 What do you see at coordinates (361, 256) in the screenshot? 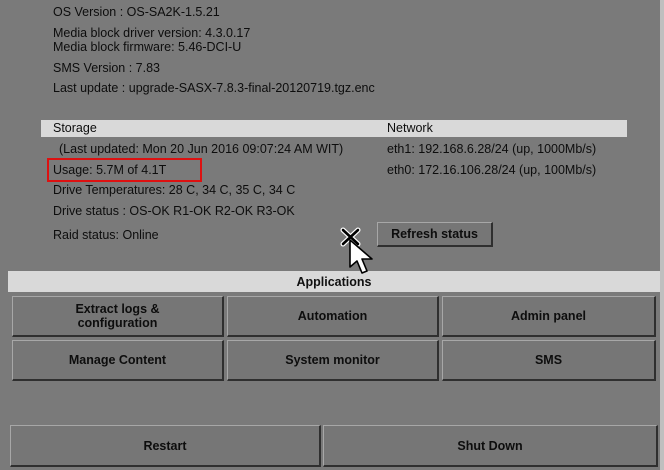
I see `arrow-cursor-icon` at bounding box center [361, 256].